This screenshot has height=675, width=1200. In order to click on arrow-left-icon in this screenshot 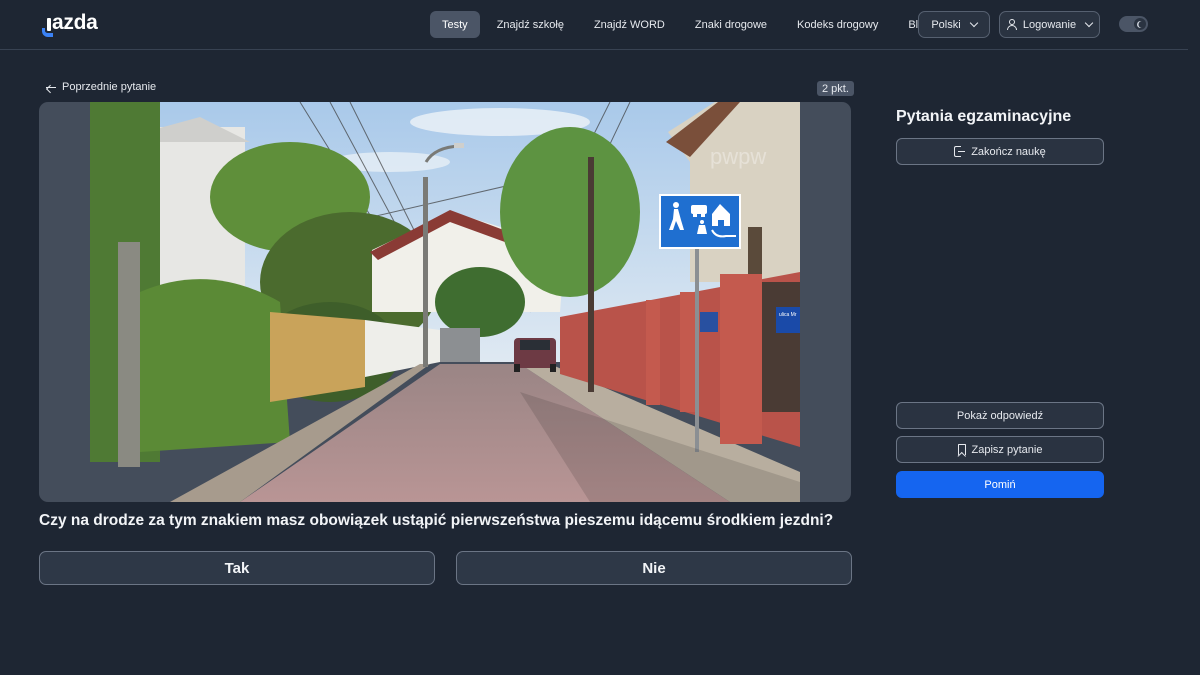, I will do `click(50, 87)`.